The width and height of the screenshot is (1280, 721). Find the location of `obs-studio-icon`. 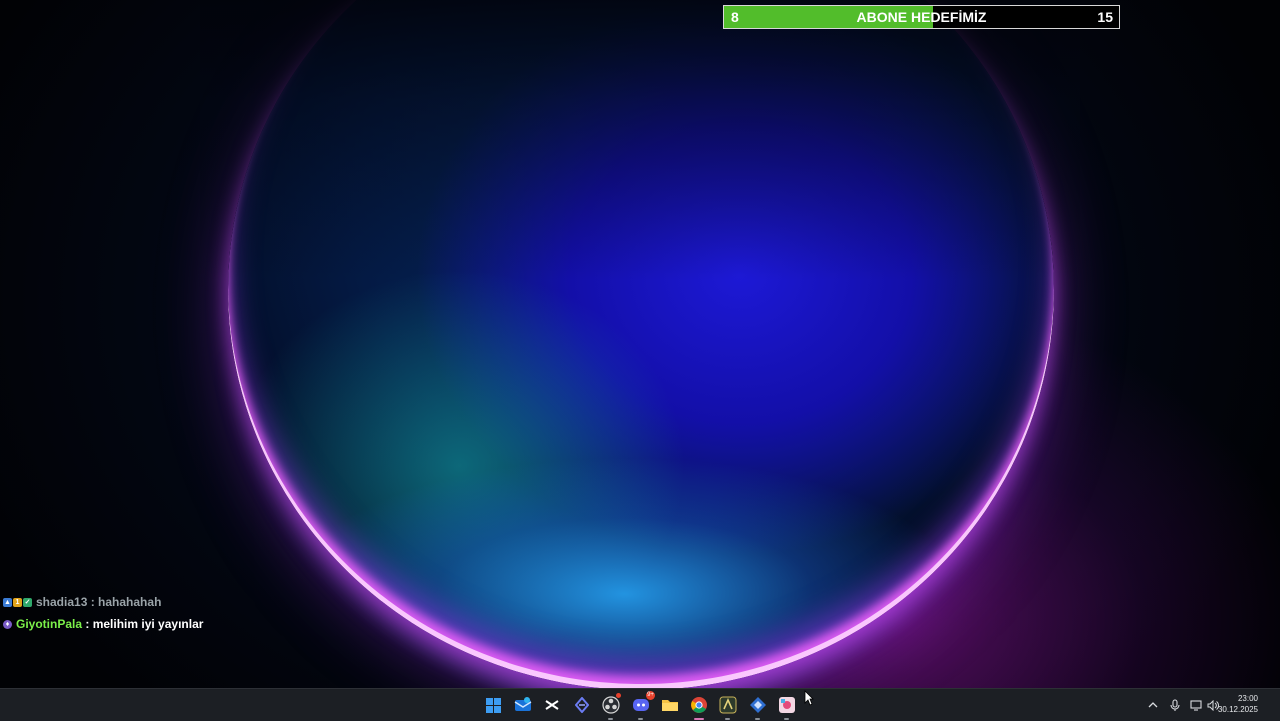

obs-studio-icon is located at coordinates (611, 706).